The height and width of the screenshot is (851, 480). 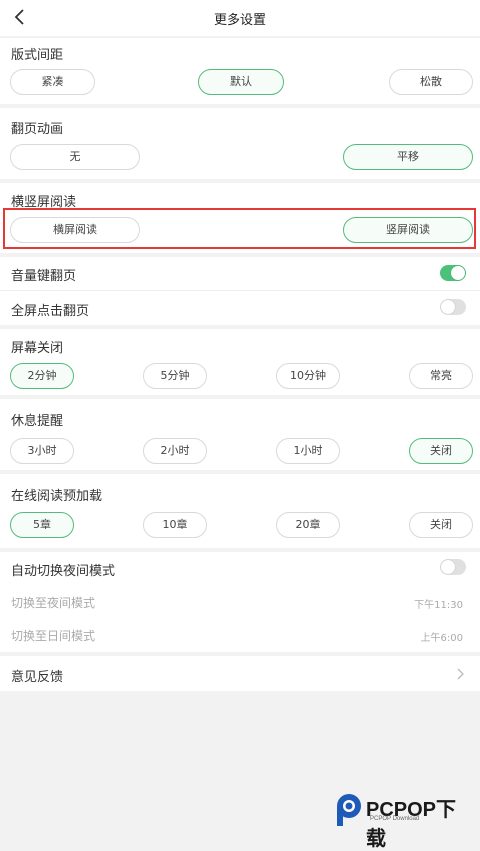 What do you see at coordinates (53, 636) in the screenshot?
I see `switch-to-day-label: 切换至日间模式` at bounding box center [53, 636].